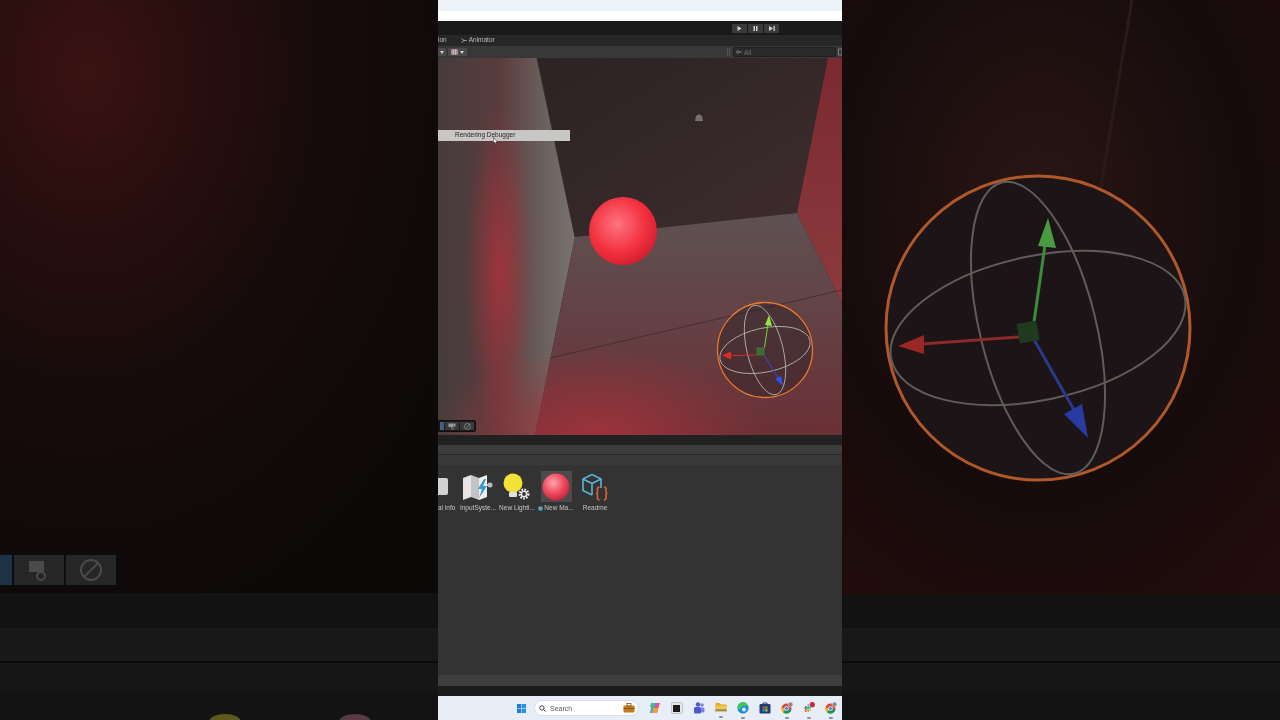 The width and height of the screenshot is (1280, 720). Describe the element at coordinates (623, 231) in the screenshot. I see `glowing-sphere` at that location.